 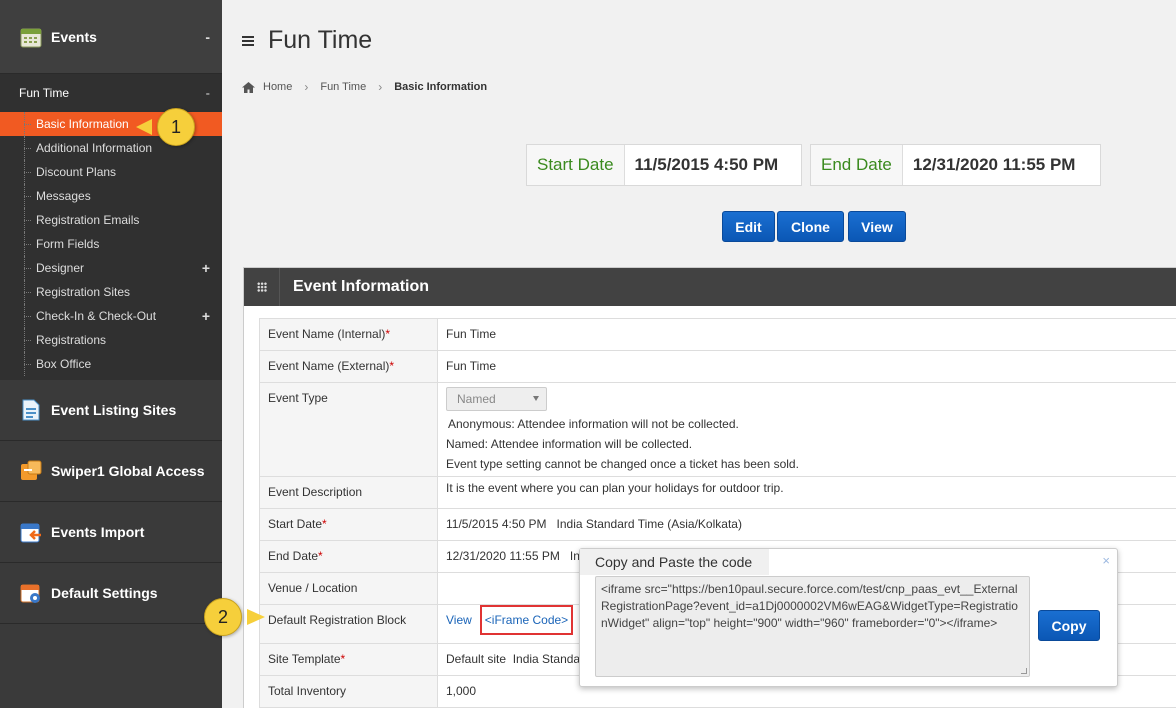 I want to click on sidebar-item-registration-emails: Registration Emails, so click(x=111, y=220).